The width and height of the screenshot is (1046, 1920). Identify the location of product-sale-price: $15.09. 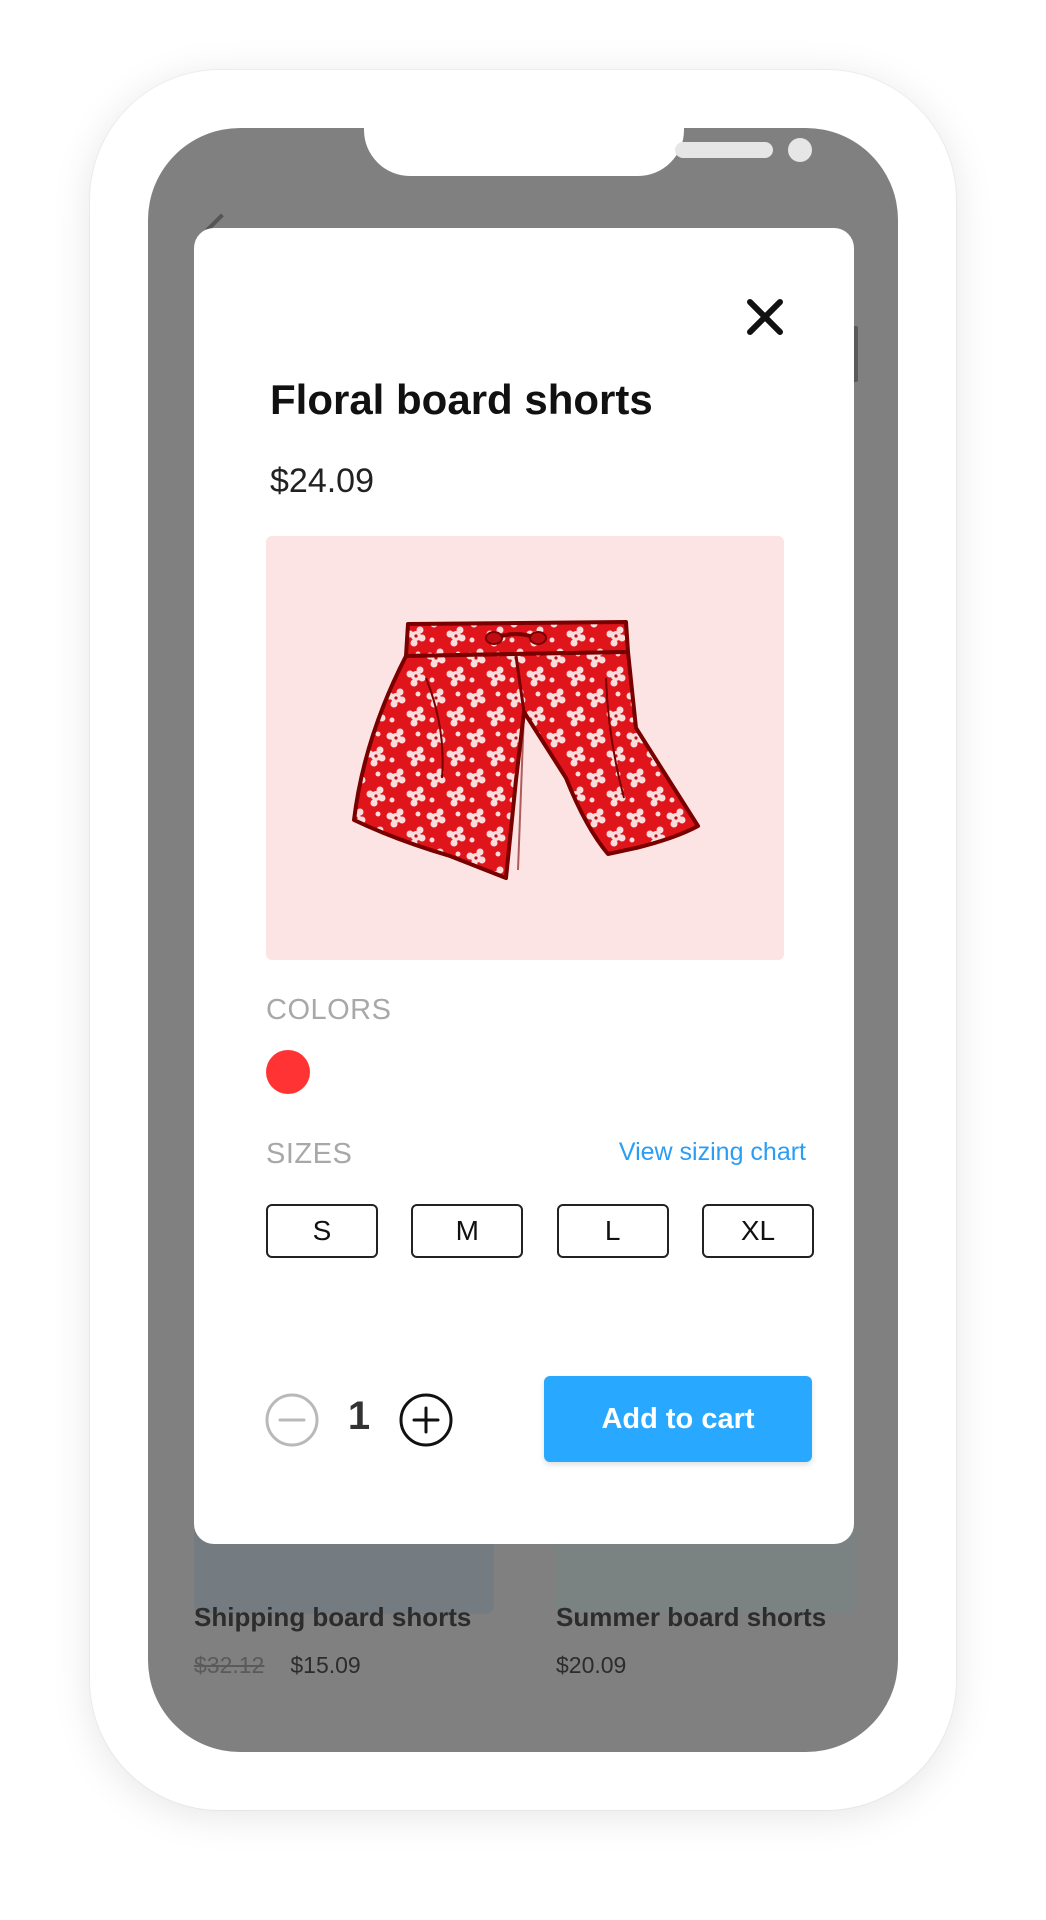
(325, 1665).